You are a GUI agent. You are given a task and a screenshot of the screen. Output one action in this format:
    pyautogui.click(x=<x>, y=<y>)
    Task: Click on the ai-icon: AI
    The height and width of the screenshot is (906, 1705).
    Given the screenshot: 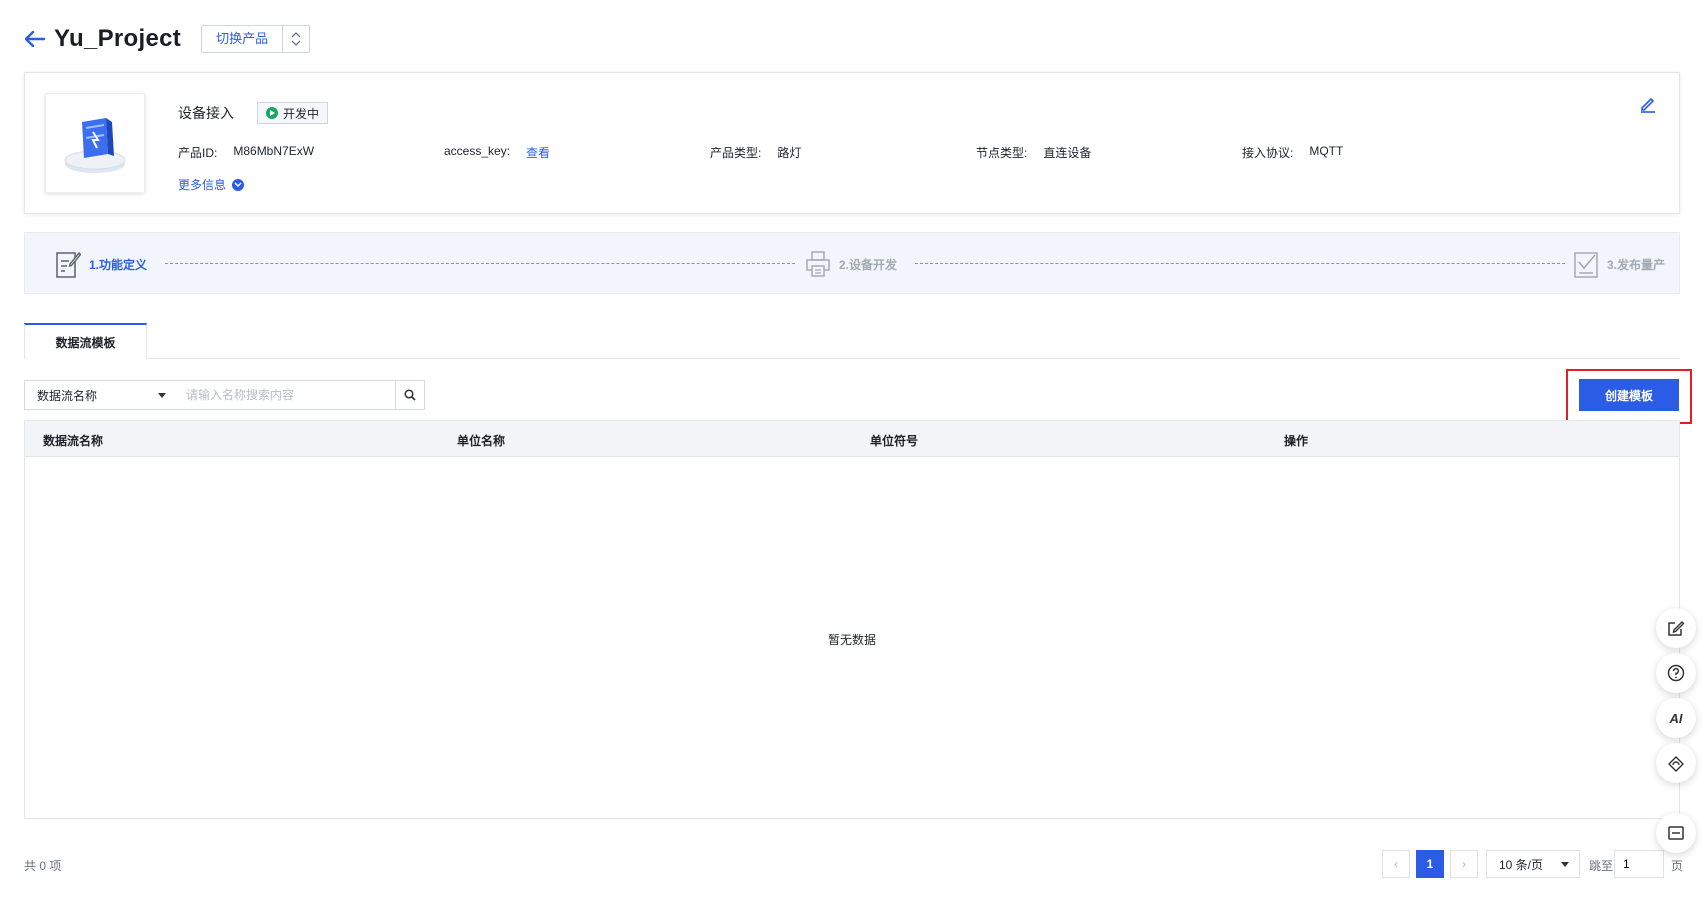 What is the action you would take?
    pyautogui.click(x=1676, y=718)
    